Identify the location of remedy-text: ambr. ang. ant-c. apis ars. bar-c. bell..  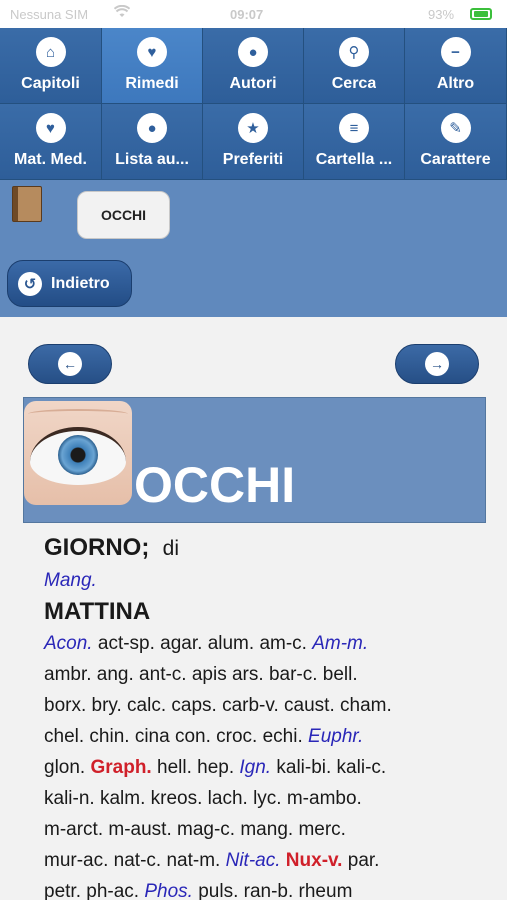
(201, 674).